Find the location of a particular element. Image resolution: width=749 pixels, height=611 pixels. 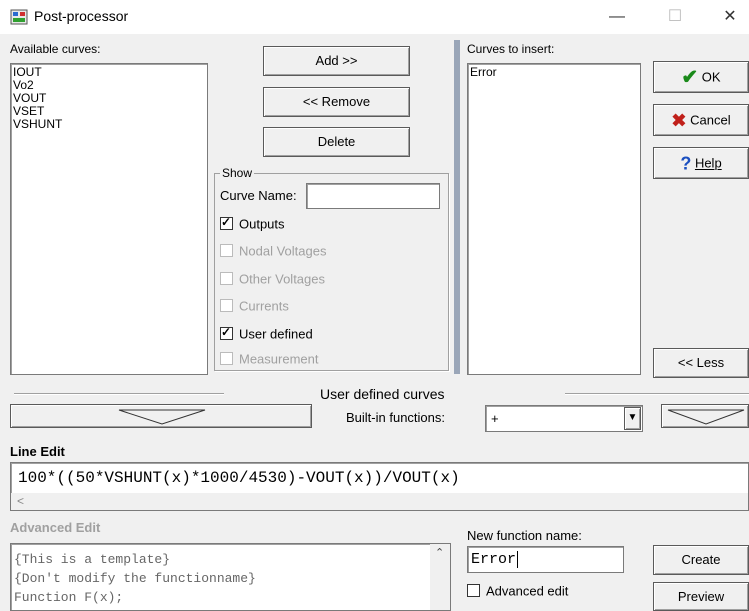

delete-button: Delete is located at coordinates (336, 142).